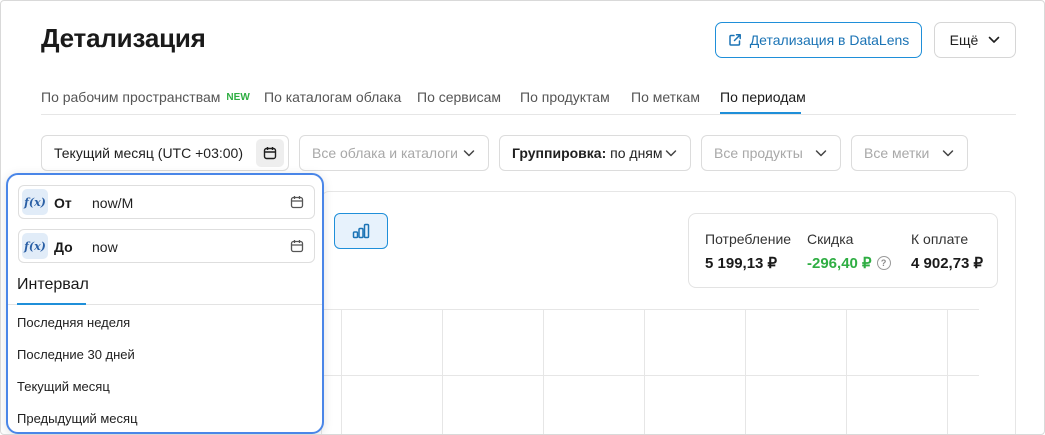 The height and width of the screenshot is (435, 1045). I want to click on grouping-select: Группировка: по дням, so click(595, 153).